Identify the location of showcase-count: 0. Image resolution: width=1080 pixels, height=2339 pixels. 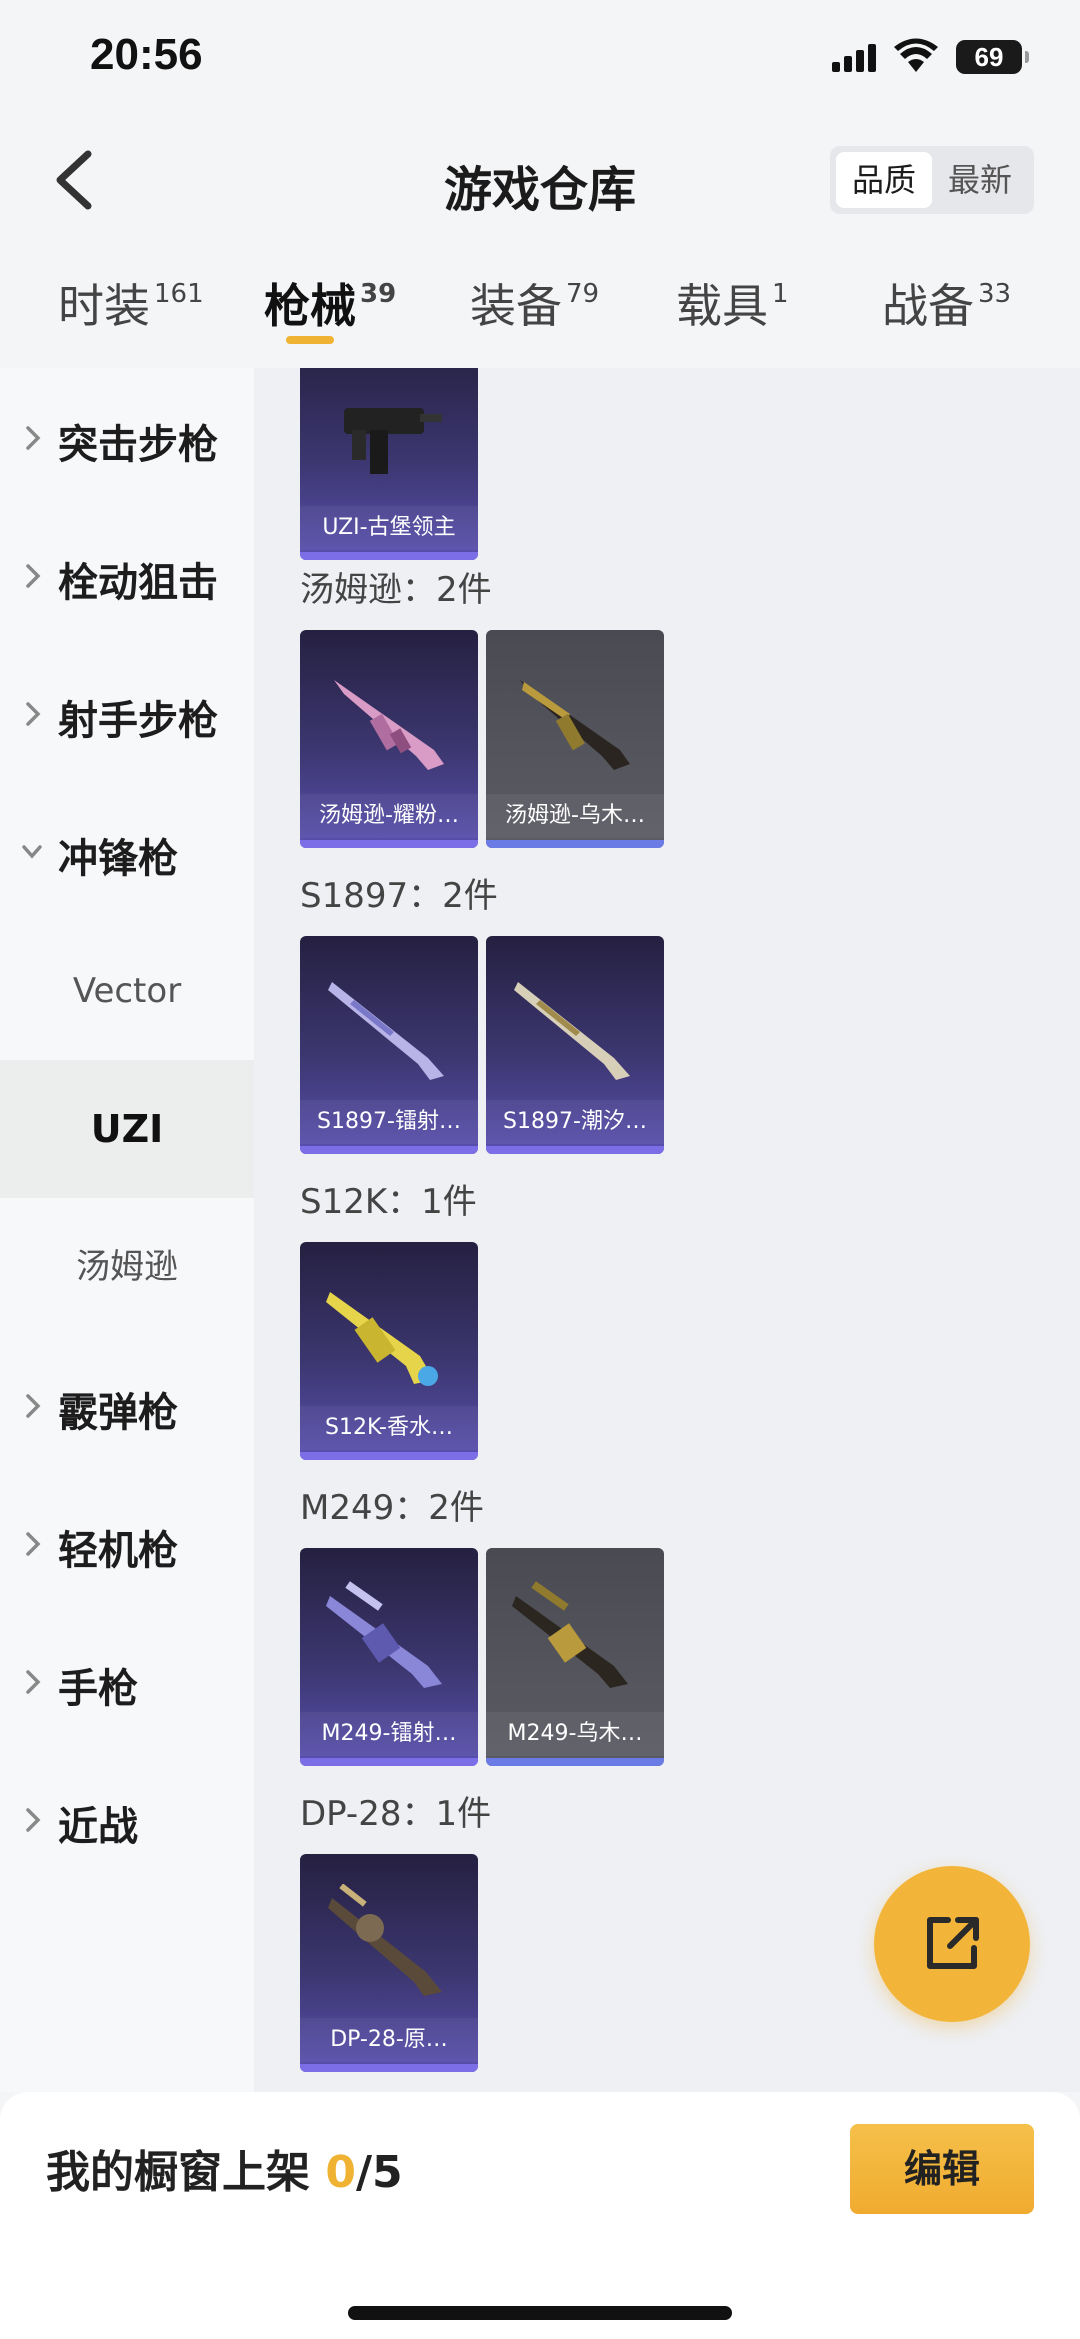
(340, 2172).